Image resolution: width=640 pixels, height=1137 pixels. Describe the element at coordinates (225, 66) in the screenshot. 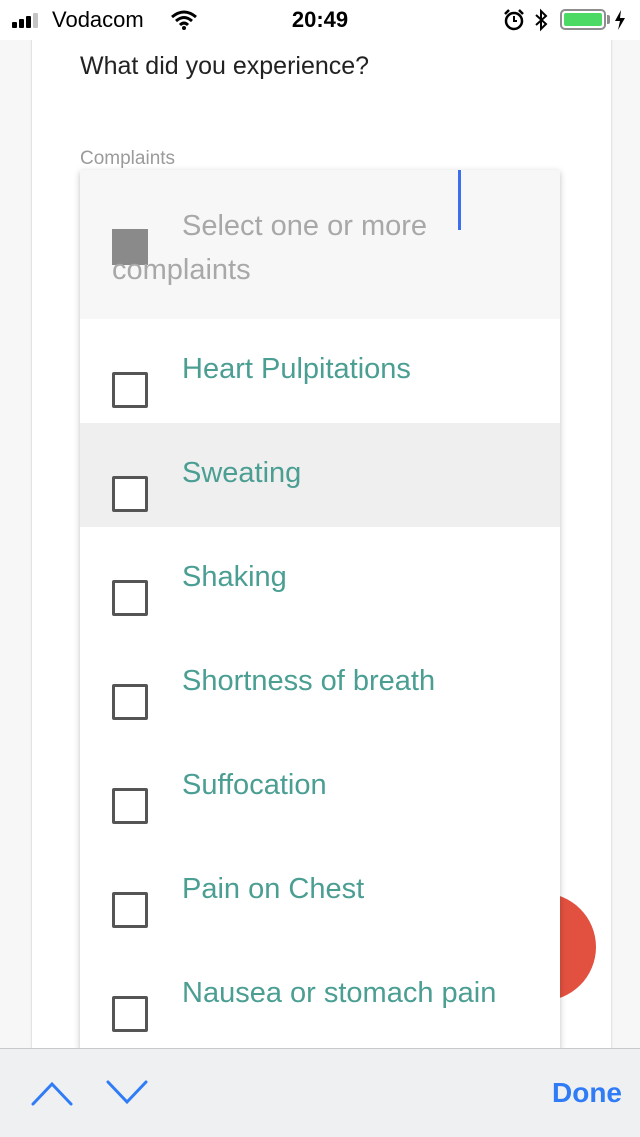

I see `question-heading: What did you experience?` at that location.